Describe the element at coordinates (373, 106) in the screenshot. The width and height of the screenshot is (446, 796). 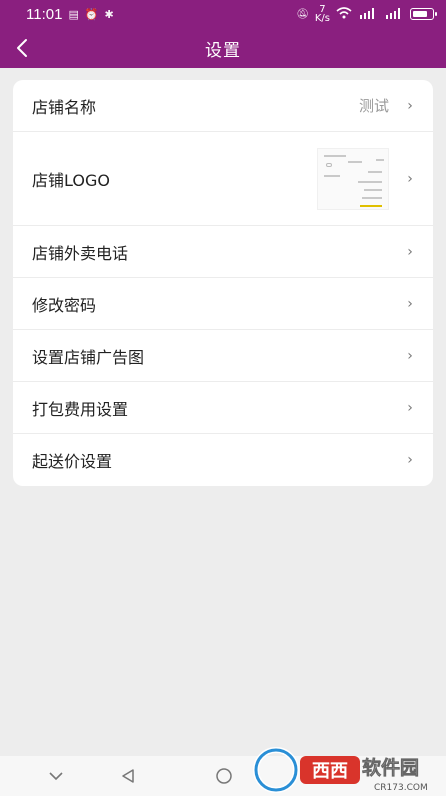
I see `store-name-value: 测试` at that location.